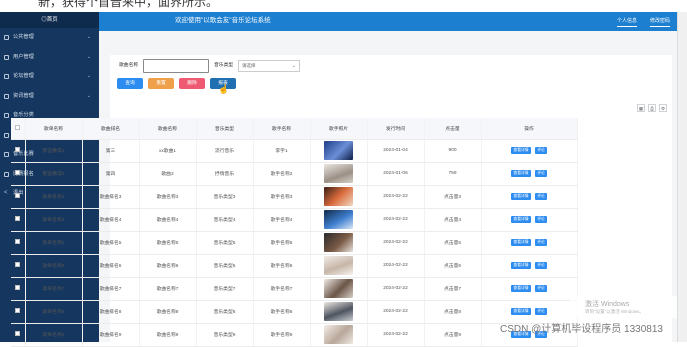  Describe the element at coordinates (168, 312) in the screenshot. I see `cell-song: 歌曲名称8` at that location.